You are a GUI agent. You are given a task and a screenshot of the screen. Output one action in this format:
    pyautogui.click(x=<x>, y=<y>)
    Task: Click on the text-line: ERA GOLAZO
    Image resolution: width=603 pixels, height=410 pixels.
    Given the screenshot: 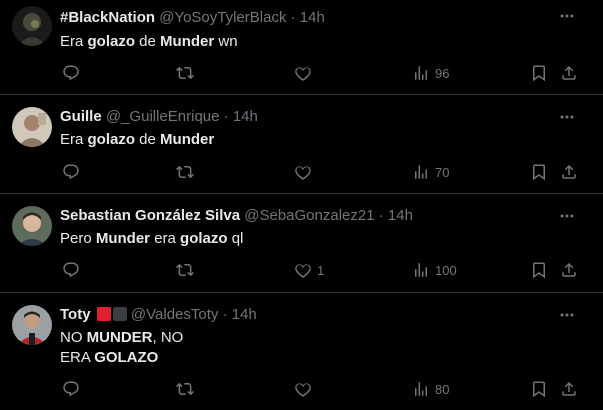 What is the action you would take?
    pyautogui.click(x=121, y=358)
    